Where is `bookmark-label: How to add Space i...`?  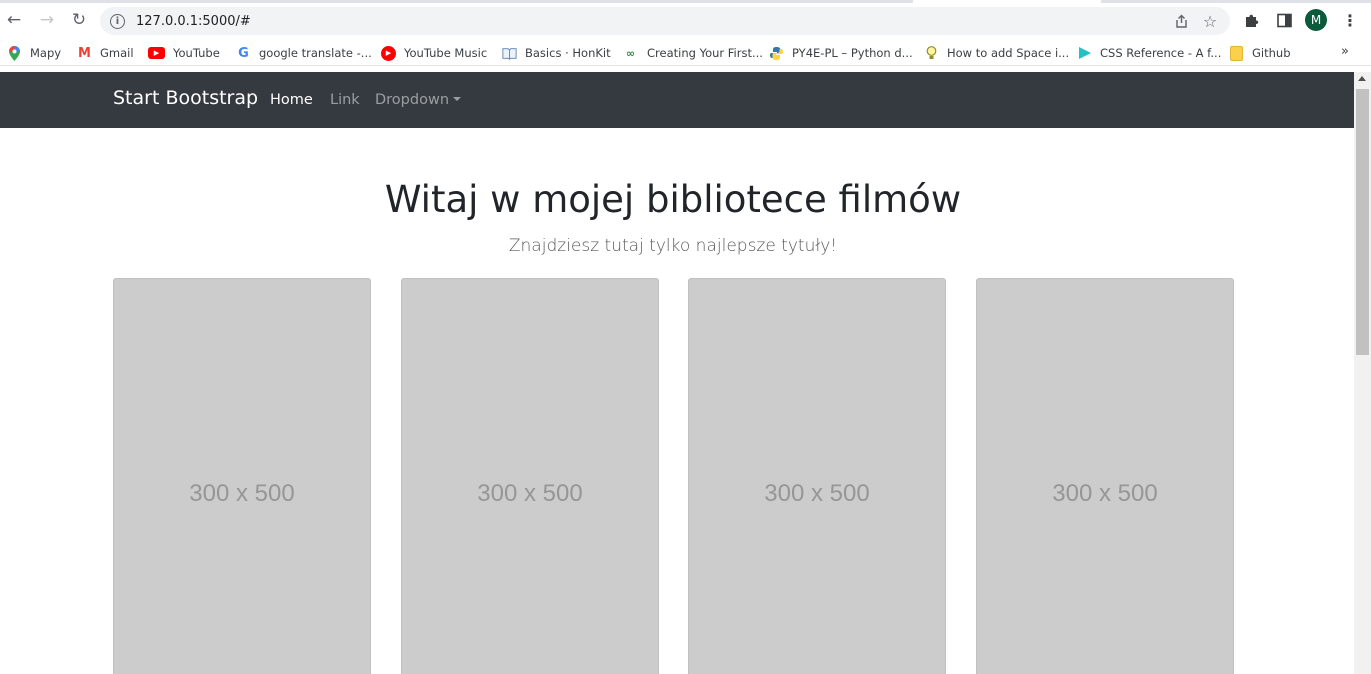 bookmark-label: How to add Space i... is located at coordinates (1008, 53).